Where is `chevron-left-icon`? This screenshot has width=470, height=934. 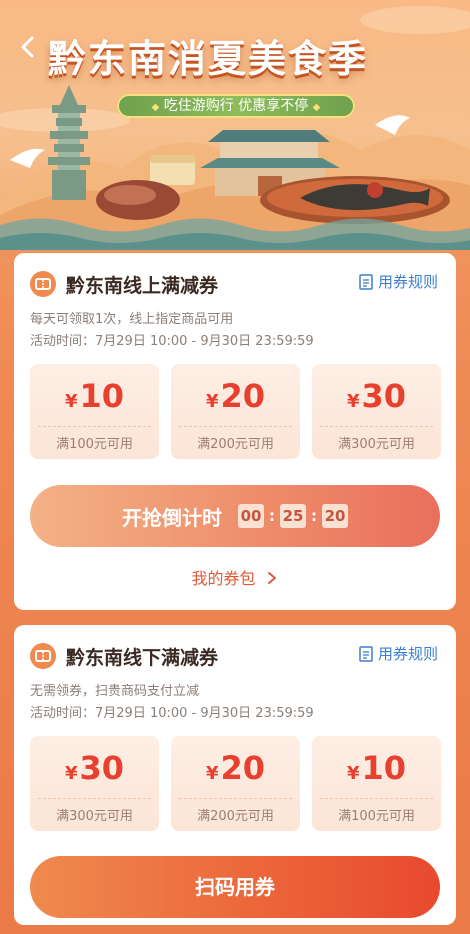 chevron-left-icon is located at coordinates (27, 47).